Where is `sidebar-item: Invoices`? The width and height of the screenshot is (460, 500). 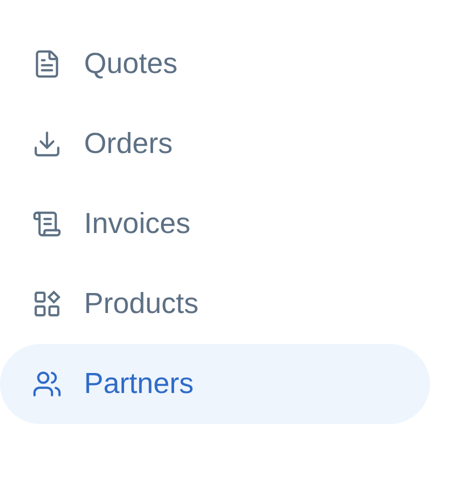
sidebar-item: Invoices is located at coordinates (215, 224).